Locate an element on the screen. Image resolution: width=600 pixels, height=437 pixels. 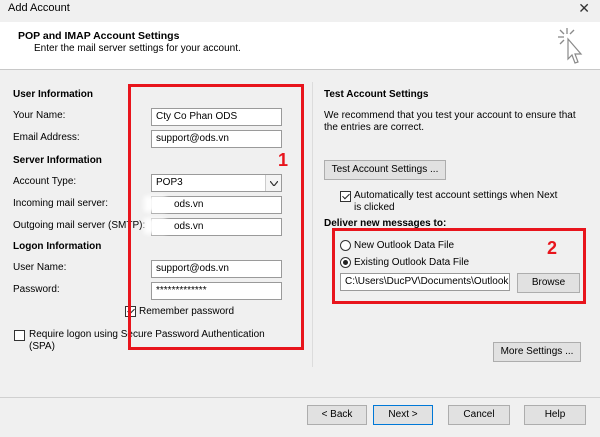
header-title: POP and IMAP Account Settings is located at coordinates (99, 36).